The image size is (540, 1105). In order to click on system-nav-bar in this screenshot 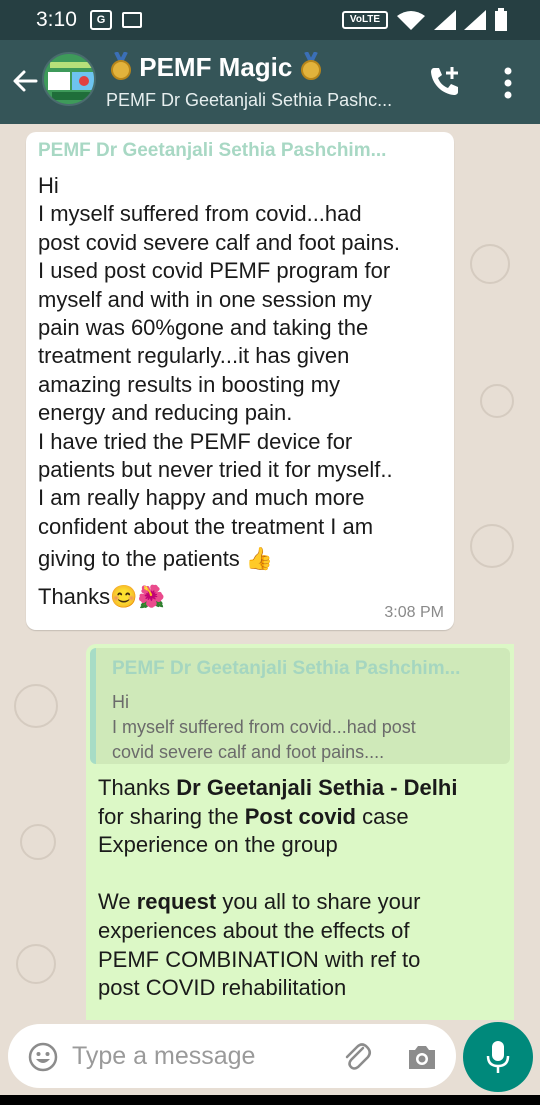, I will do `click(270, 1100)`.